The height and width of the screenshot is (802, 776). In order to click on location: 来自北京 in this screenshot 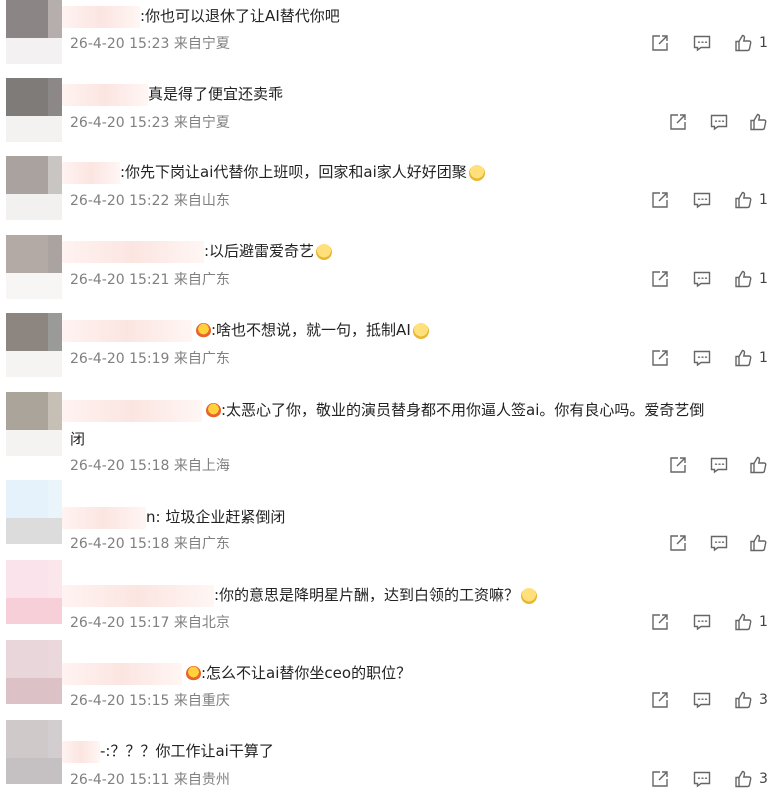, I will do `click(201, 623)`.